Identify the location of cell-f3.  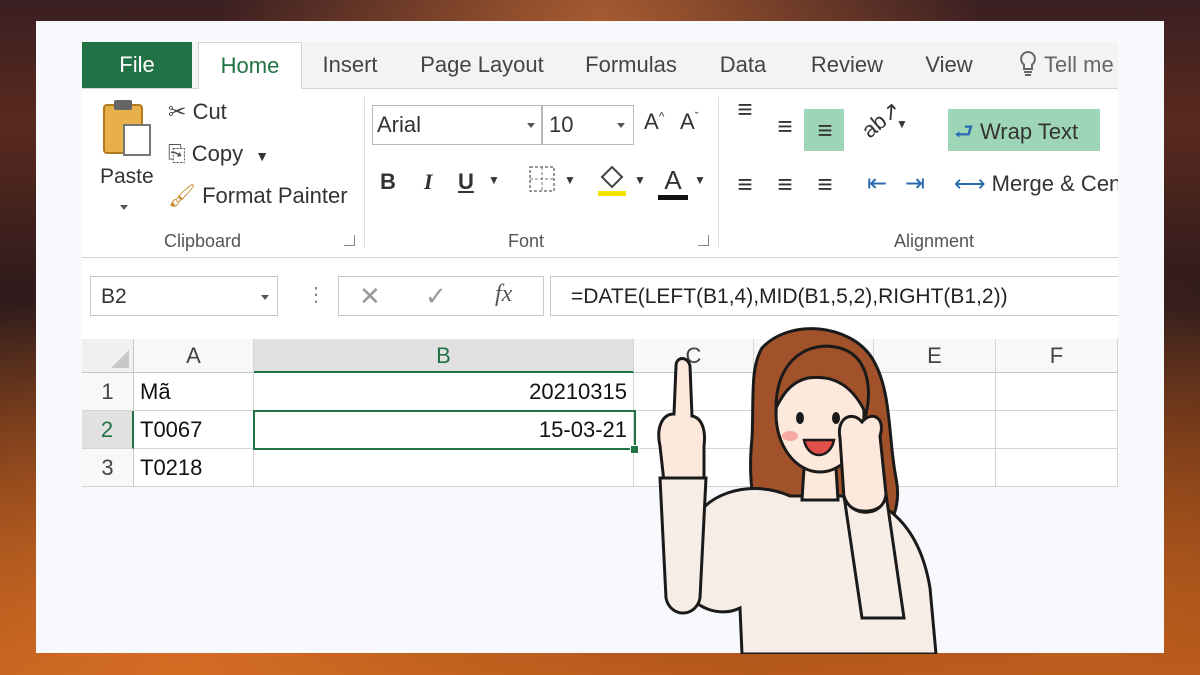
(1057, 468).